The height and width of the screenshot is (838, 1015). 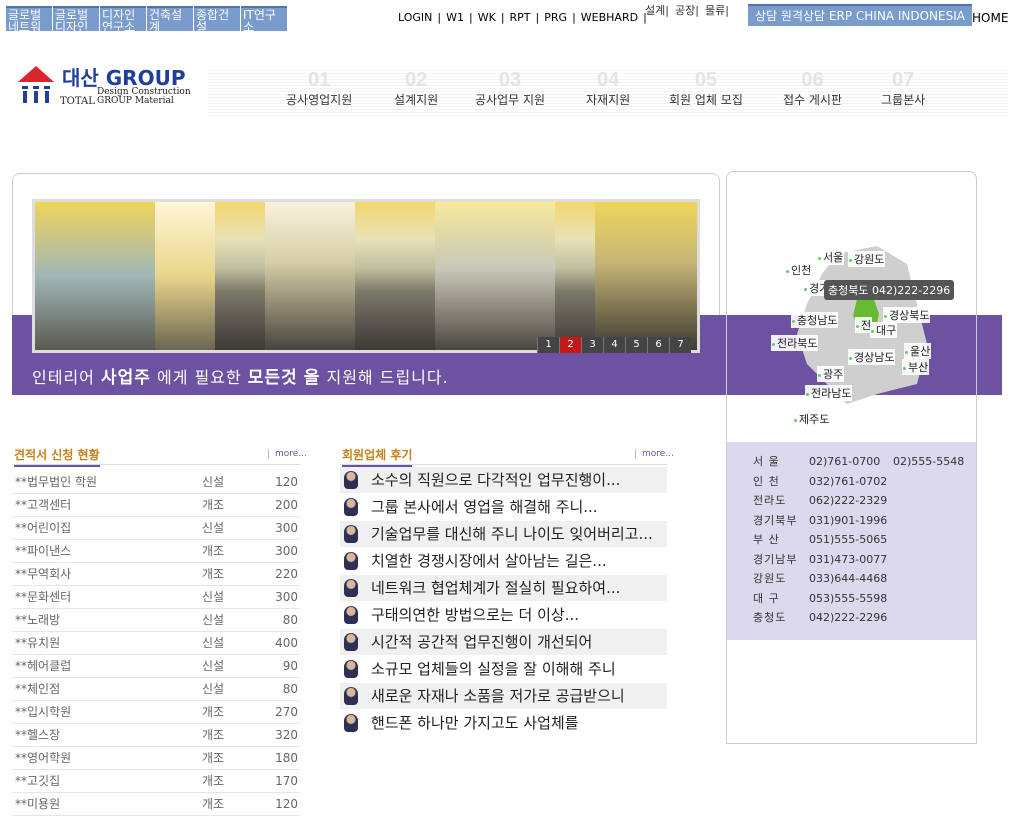 I want to click on map-city-incheon: 인천, so click(x=799, y=270).